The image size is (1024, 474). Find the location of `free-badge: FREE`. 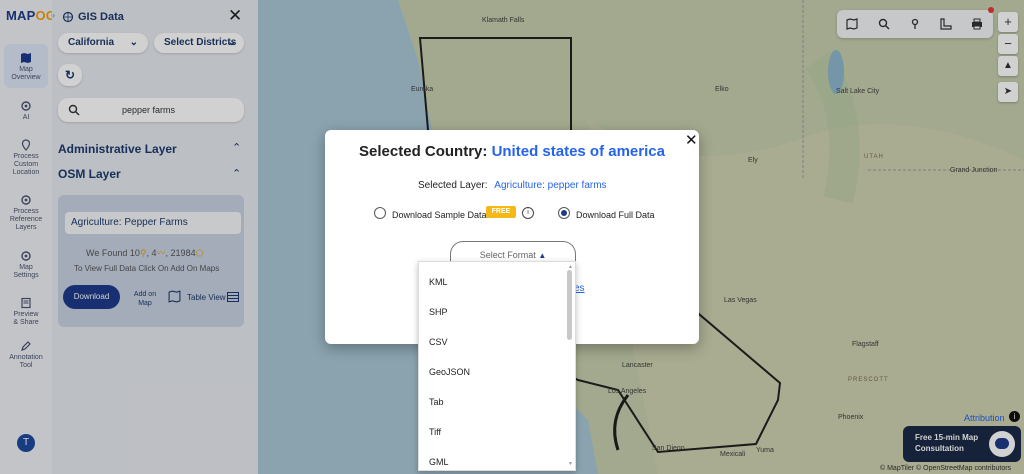

free-badge: FREE is located at coordinates (501, 212).